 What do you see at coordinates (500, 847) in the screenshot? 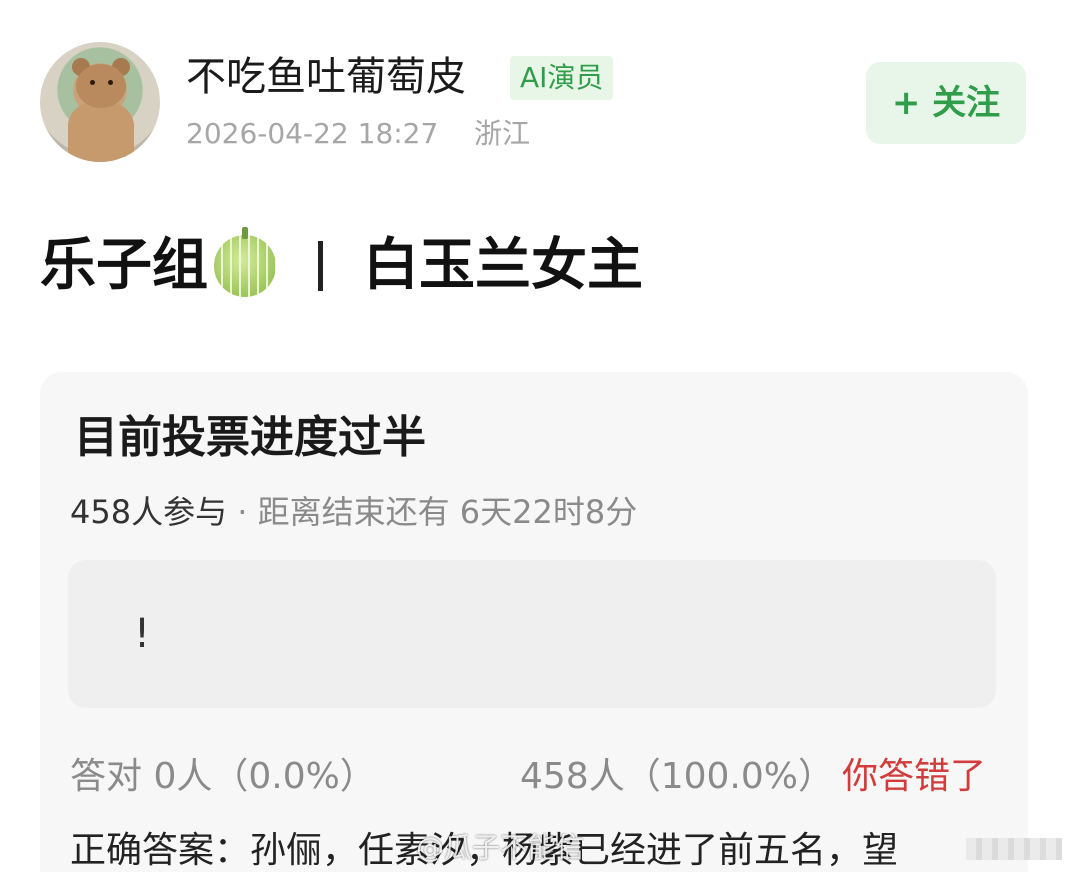
I see `watermark: @瓜子不能信` at bounding box center [500, 847].